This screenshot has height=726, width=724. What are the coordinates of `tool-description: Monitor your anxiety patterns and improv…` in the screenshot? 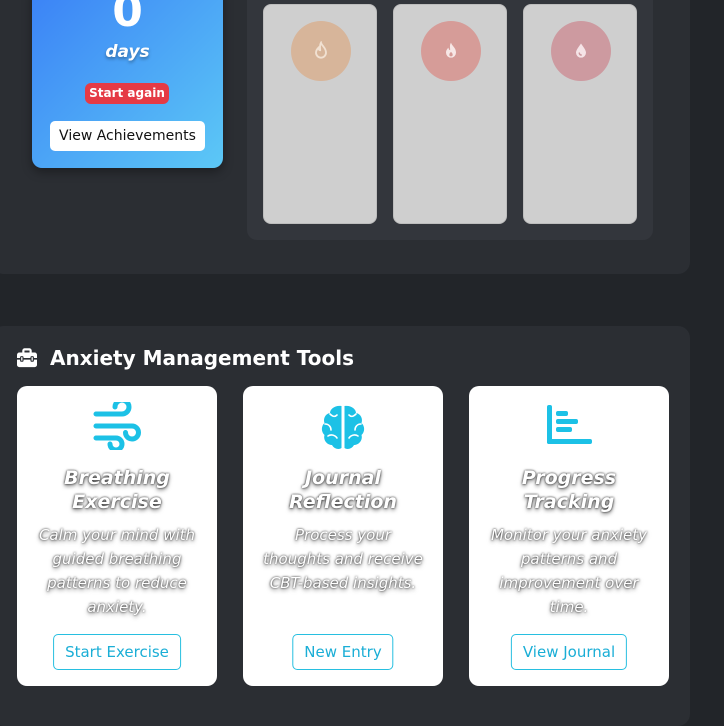 It's located at (568, 571).